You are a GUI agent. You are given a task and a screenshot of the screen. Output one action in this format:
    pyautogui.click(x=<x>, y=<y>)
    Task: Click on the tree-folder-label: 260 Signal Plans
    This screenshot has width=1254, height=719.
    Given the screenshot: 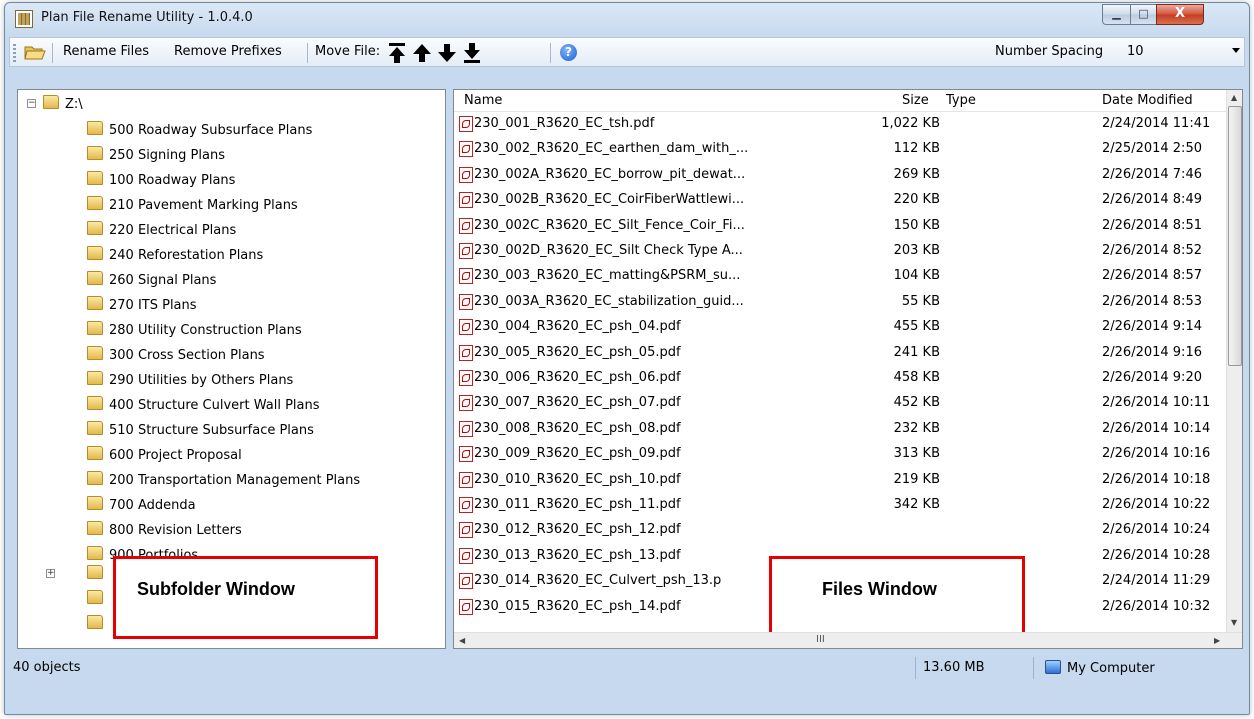 What is the action you would take?
    pyautogui.click(x=163, y=280)
    